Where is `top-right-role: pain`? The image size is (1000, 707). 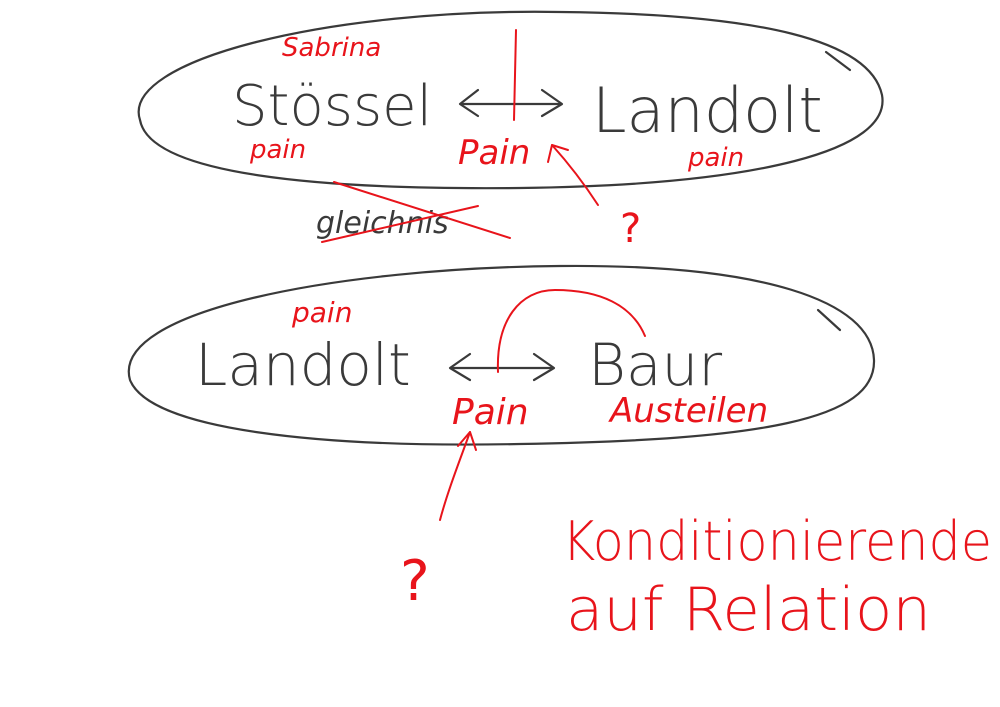
top-right-role: pain is located at coordinates (715, 158).